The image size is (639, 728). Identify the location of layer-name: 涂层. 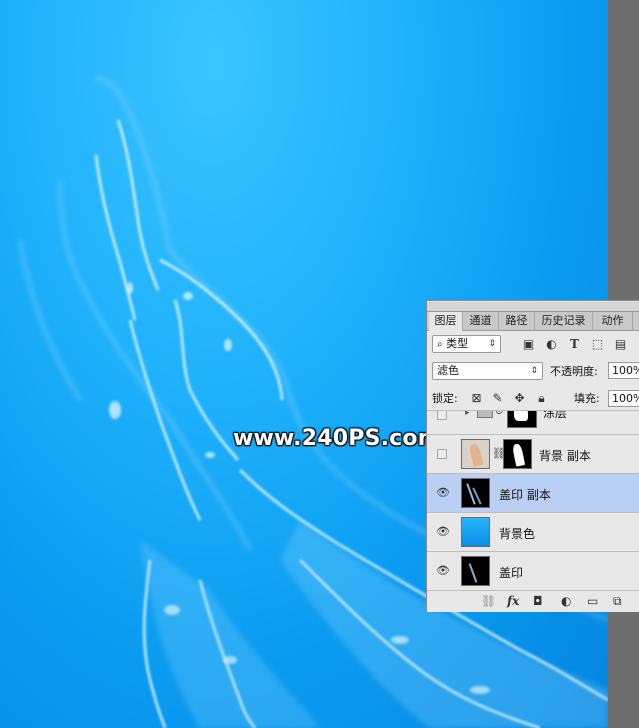
(555, 415).